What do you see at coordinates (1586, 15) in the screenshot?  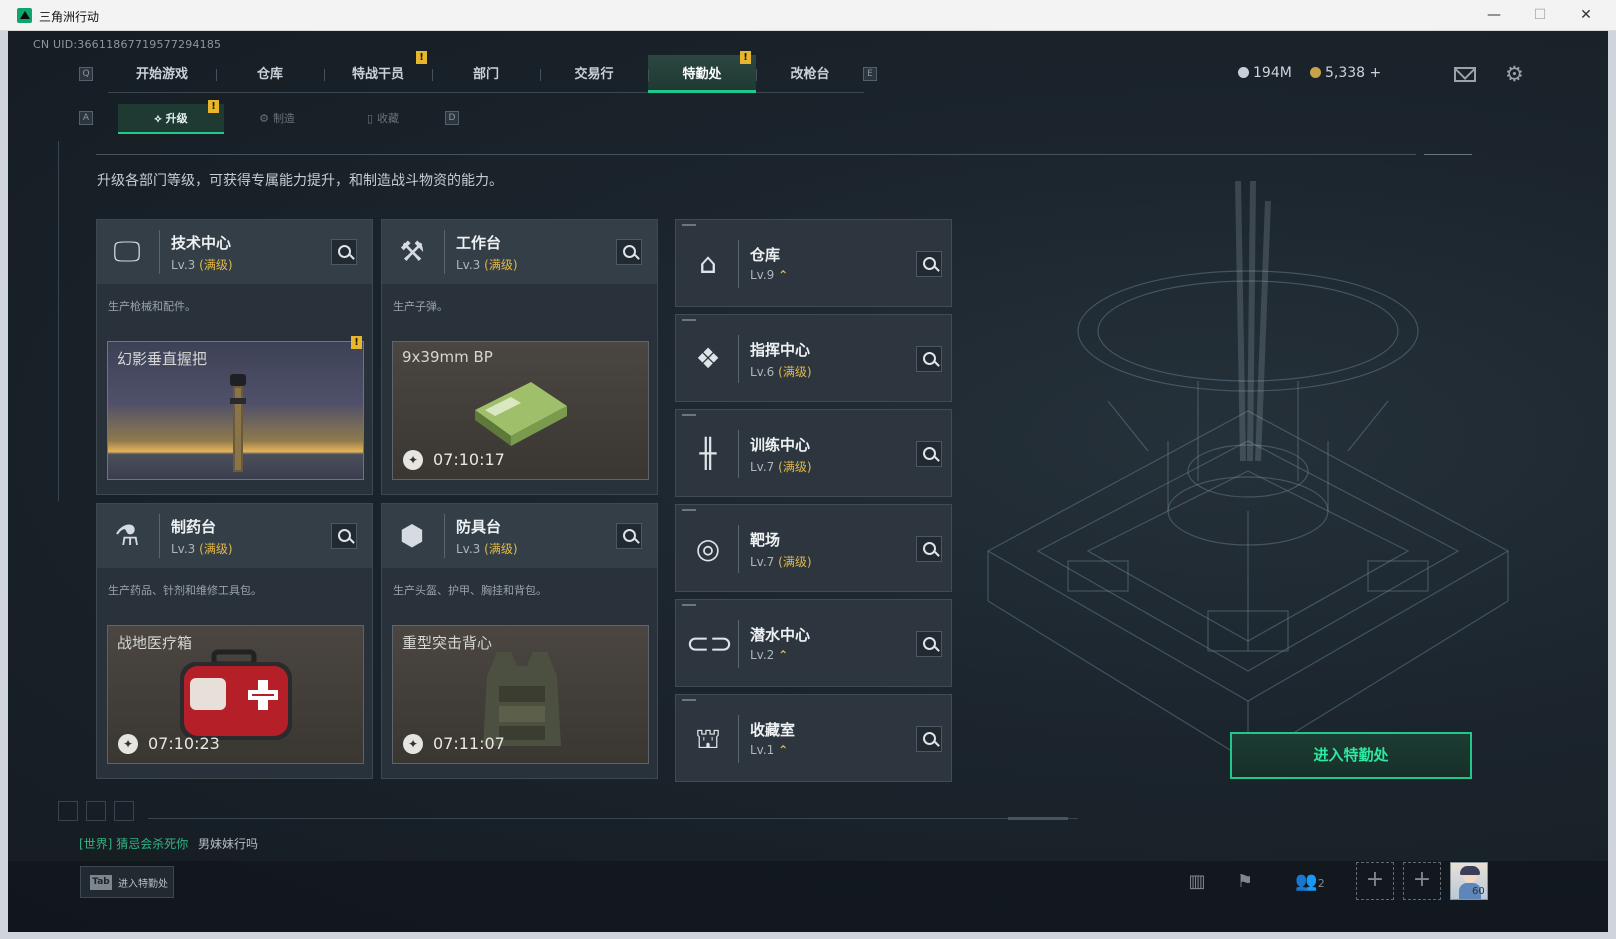 I see `close-button: ✕` at bounding box center [1586, 15].